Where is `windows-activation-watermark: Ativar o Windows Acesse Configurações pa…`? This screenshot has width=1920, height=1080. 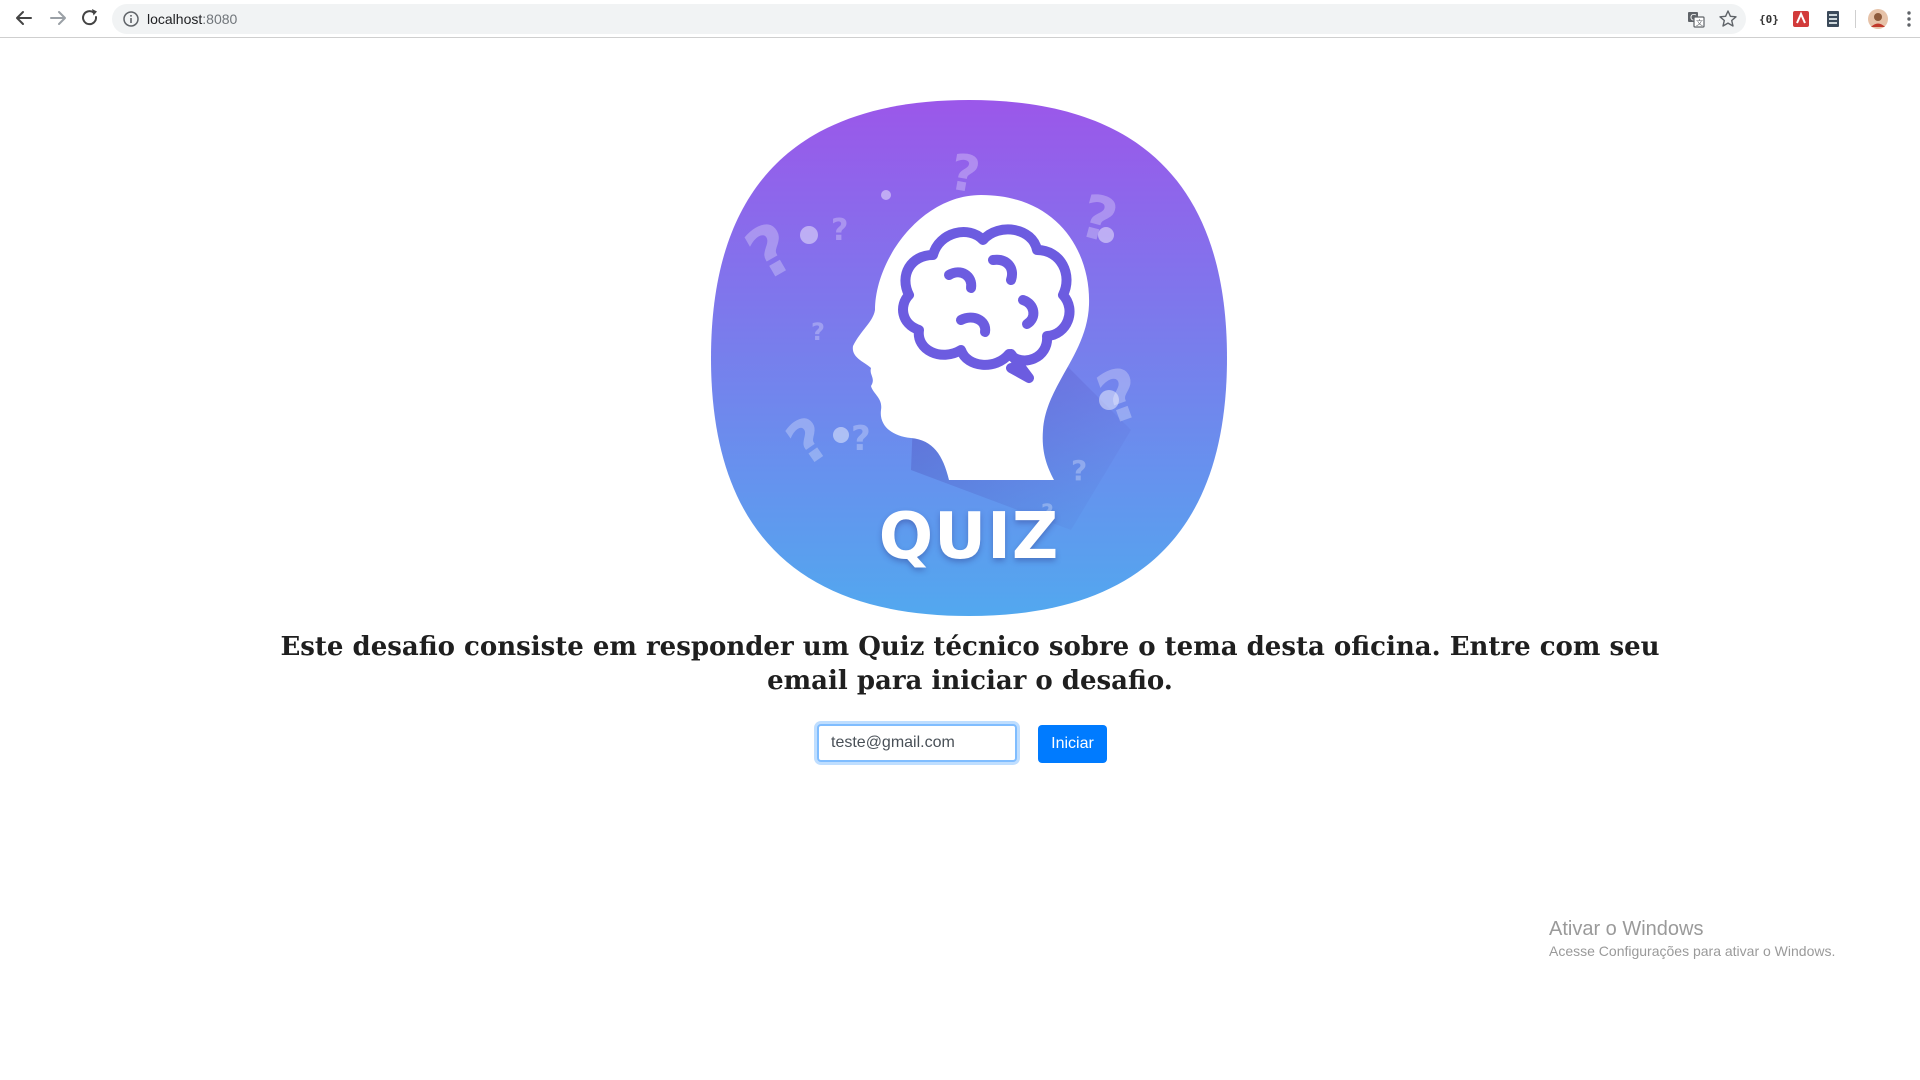
windows-activation-watermark: Ativar o Windows Acesse Configurações pa… is located at coordinates (1692, 938).